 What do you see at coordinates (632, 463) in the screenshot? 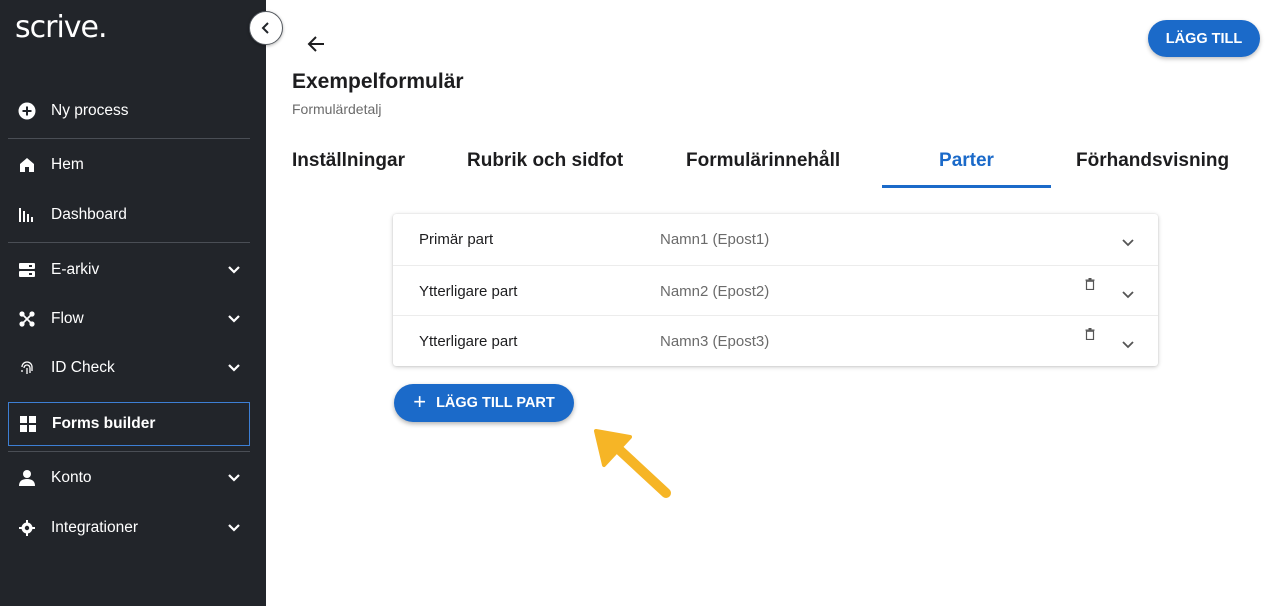
I see `pointer-arrow-icon` at bounding box center [632, 463].